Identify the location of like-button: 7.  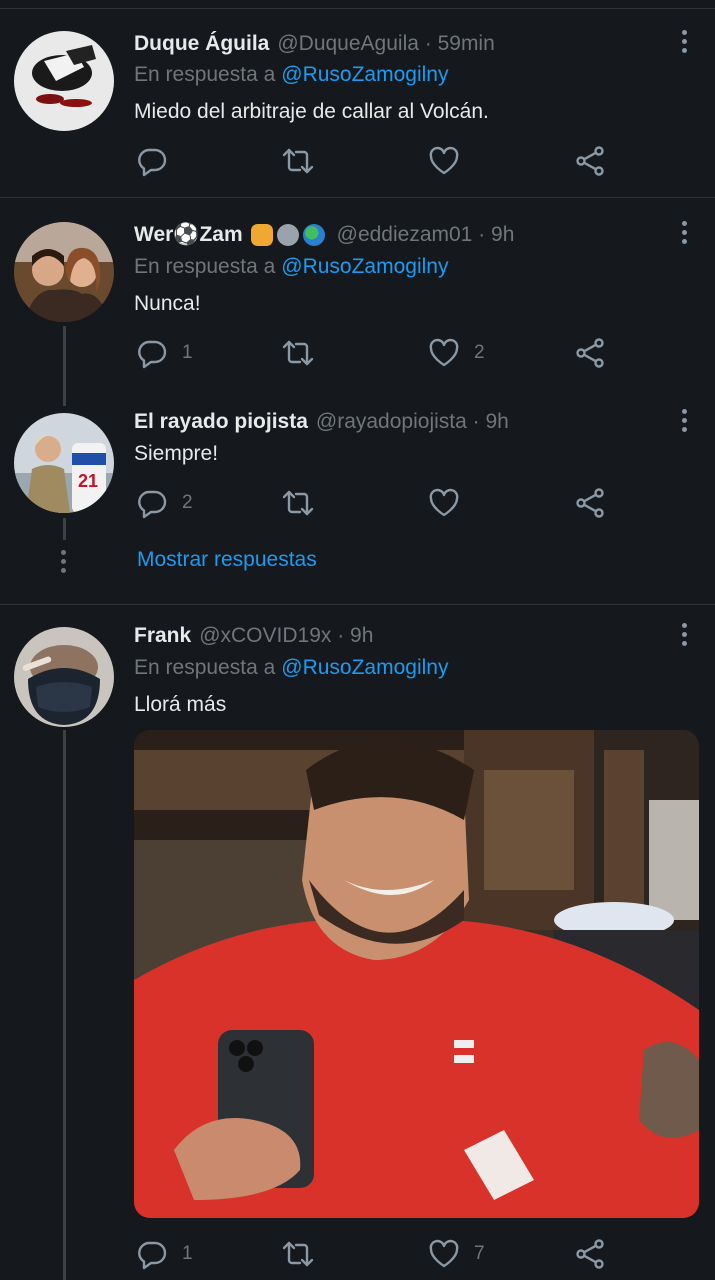
(456, 1254).